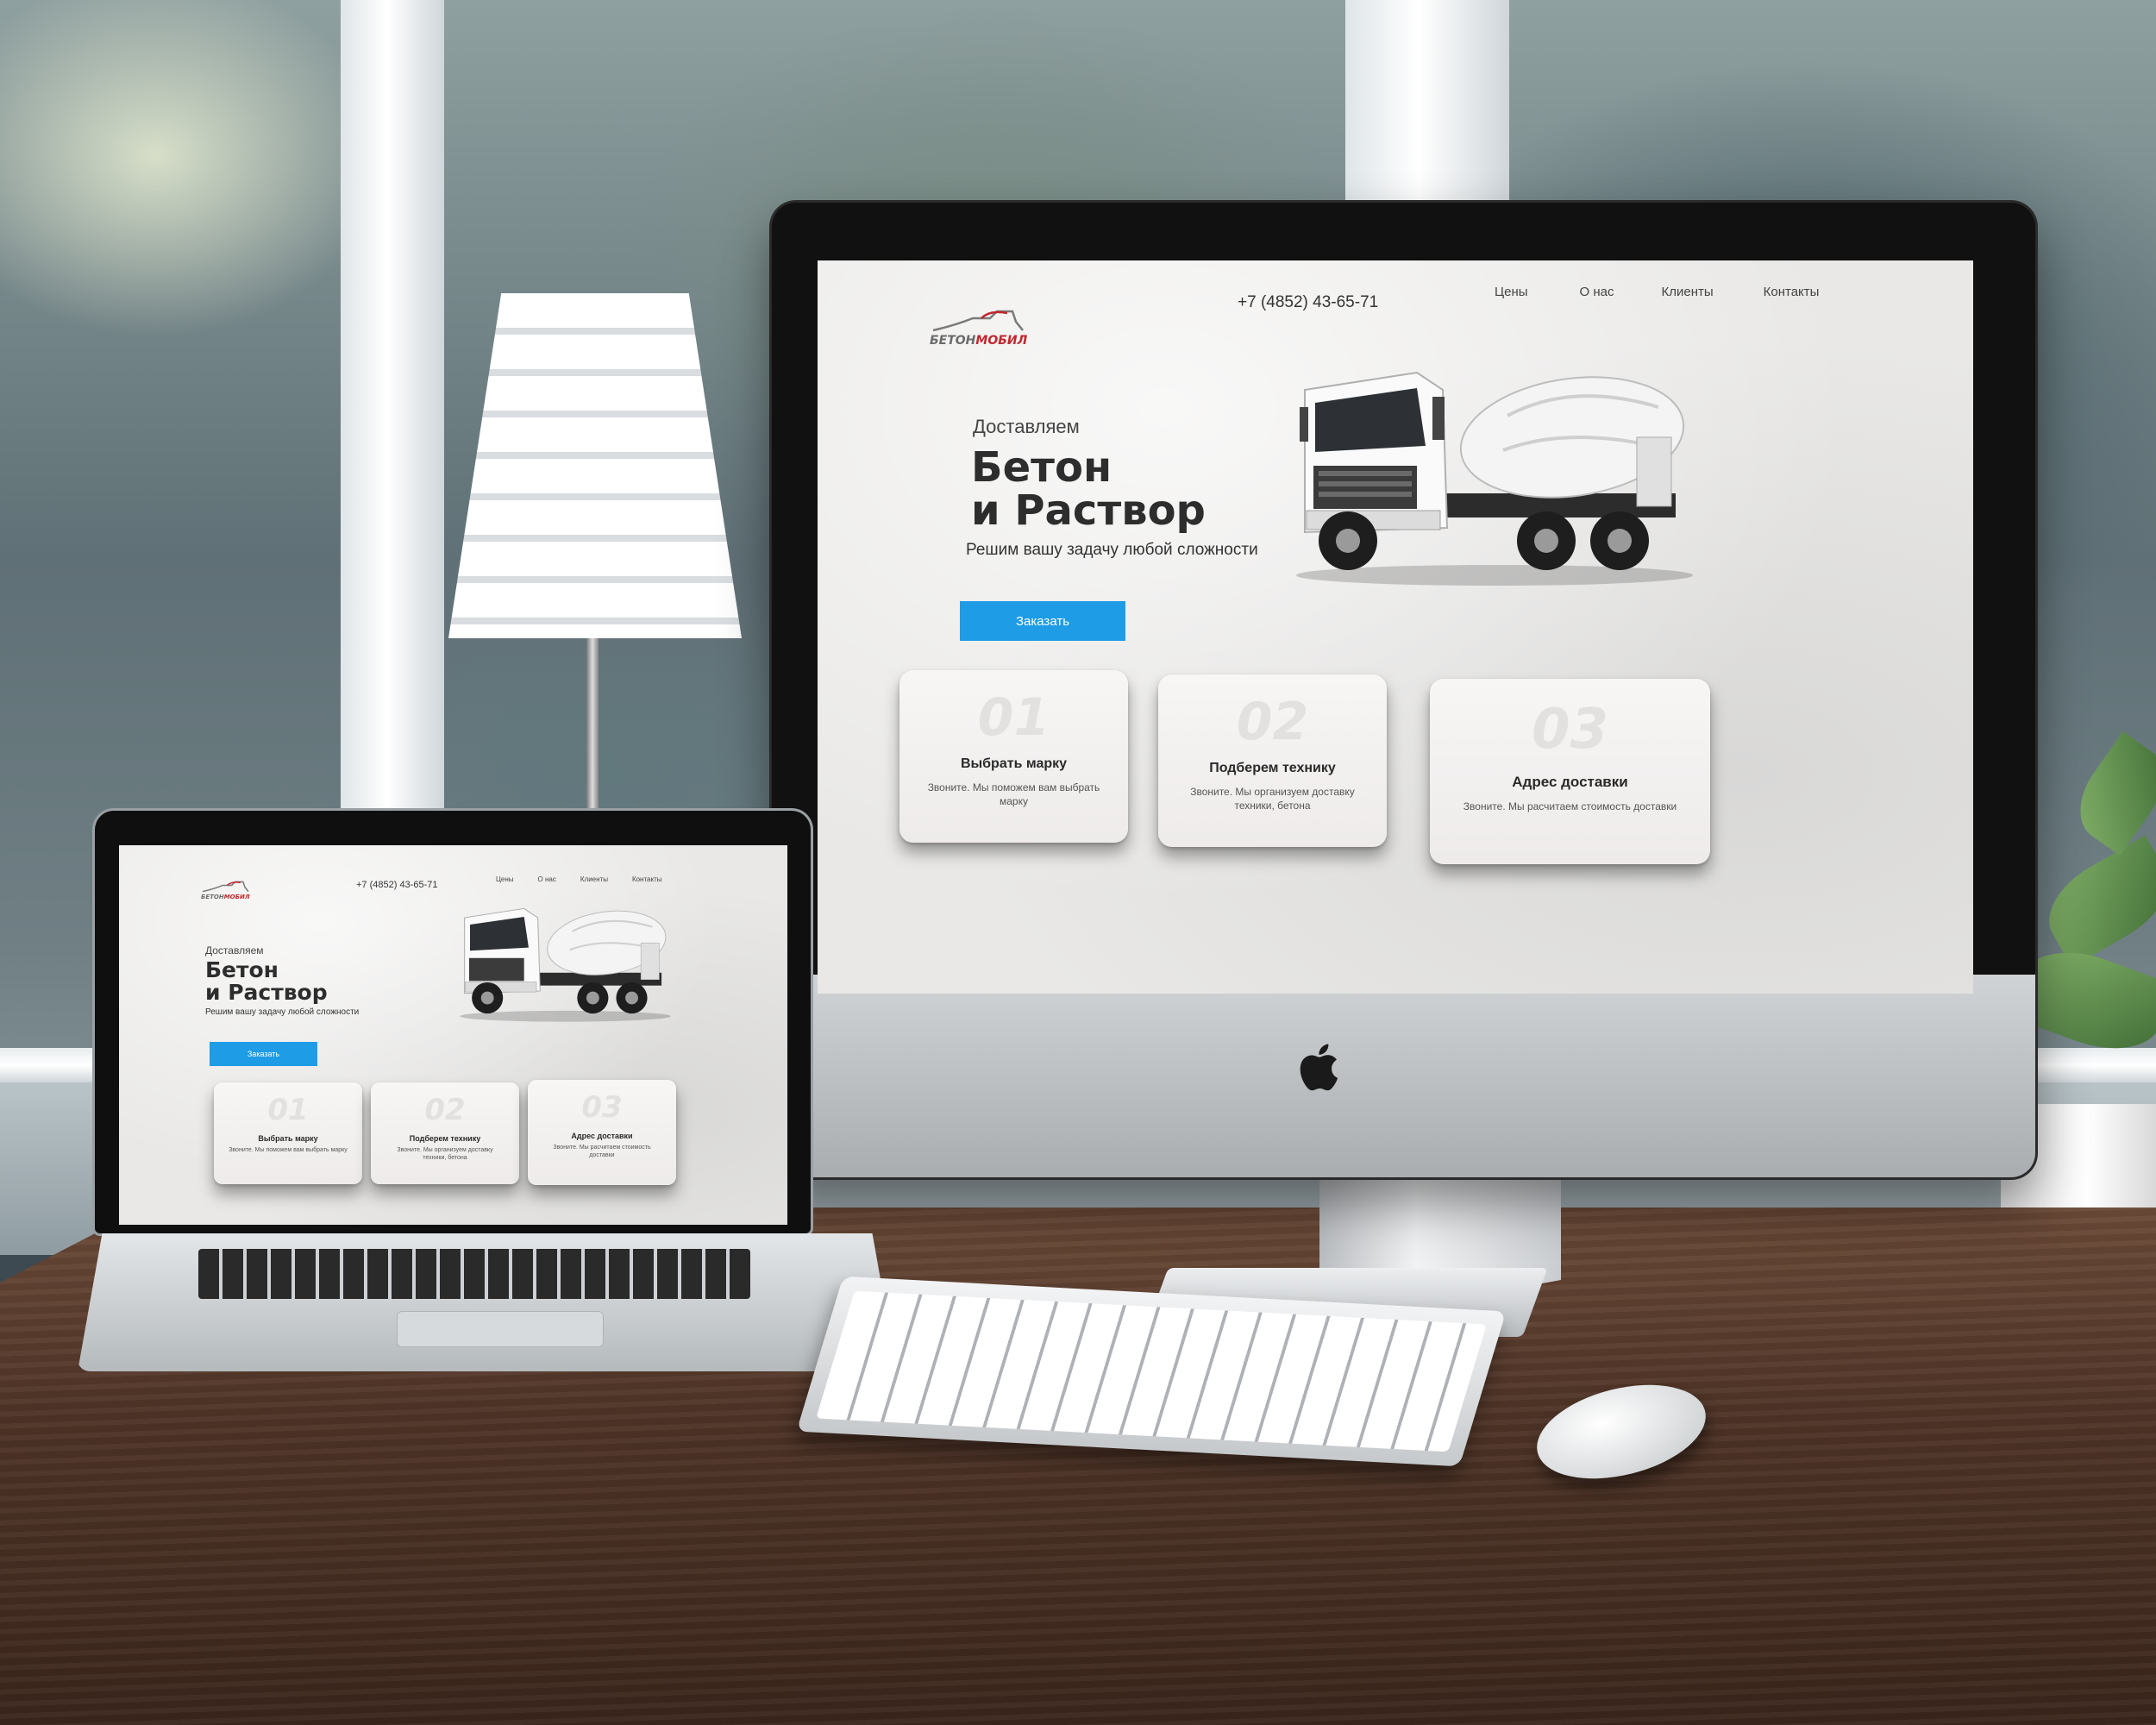  What do you see at coordinates (474, 1274) in the screenshot?
I see `laptop-keyboard` at bounding box center [474, 1274].